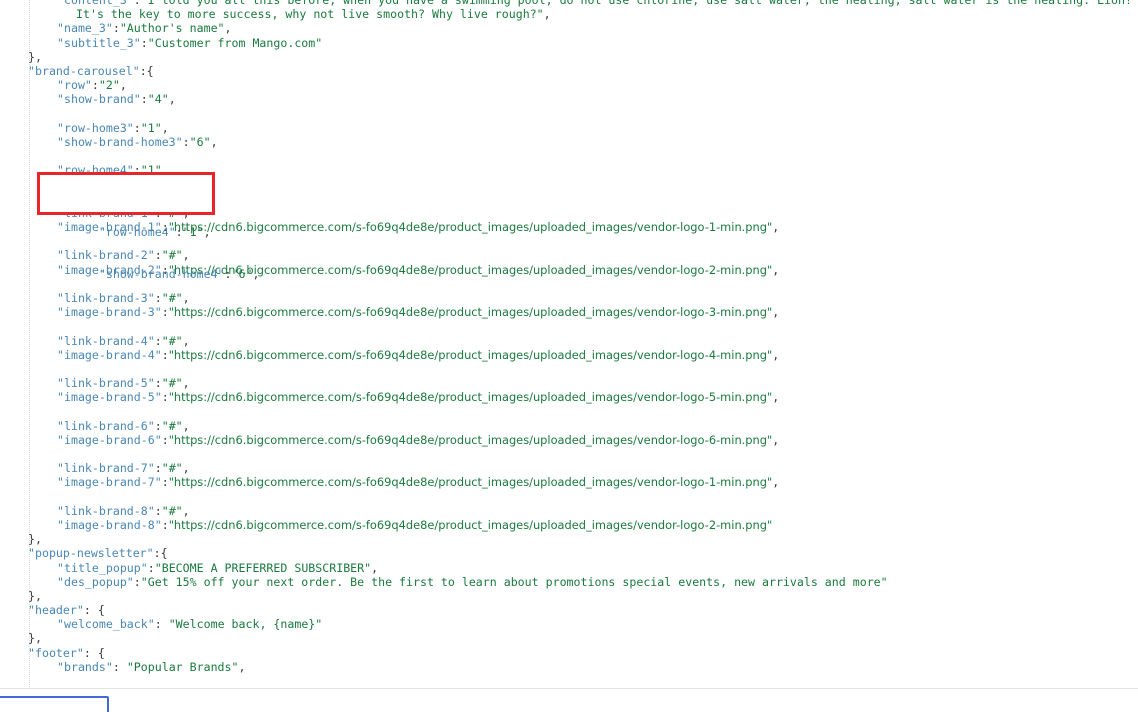  What do you see at coordinates (569, 128) in the screenshot?
I see `code-line: "row-home3":"1",` at bounding box center [569, 128].